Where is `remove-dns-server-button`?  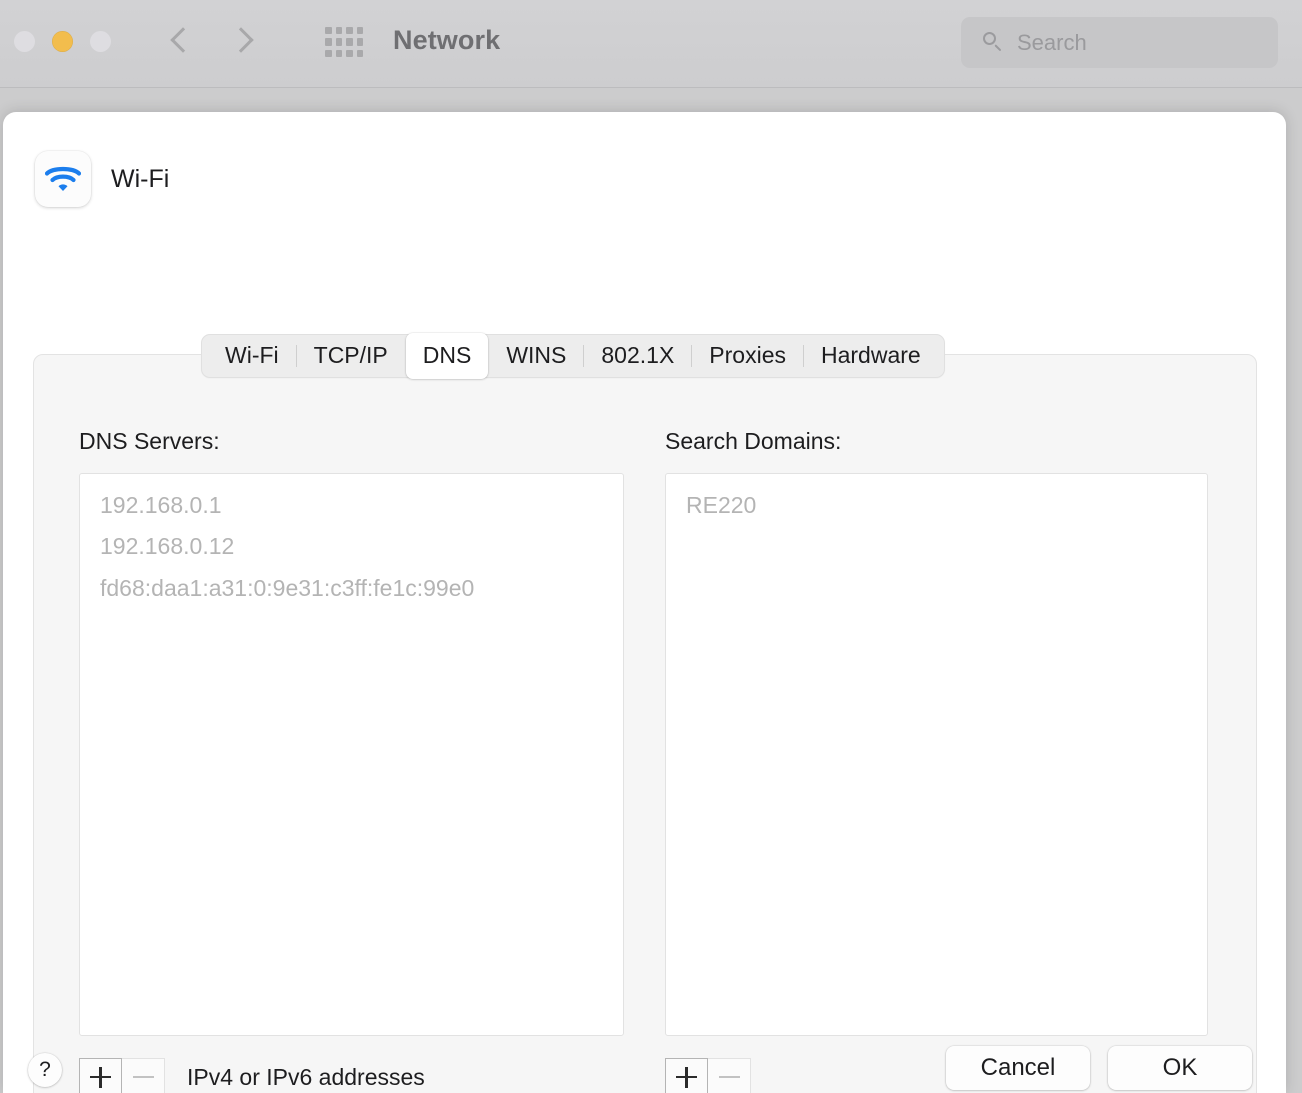 remove-dns-server-button is located at coordinates (143, 1075).